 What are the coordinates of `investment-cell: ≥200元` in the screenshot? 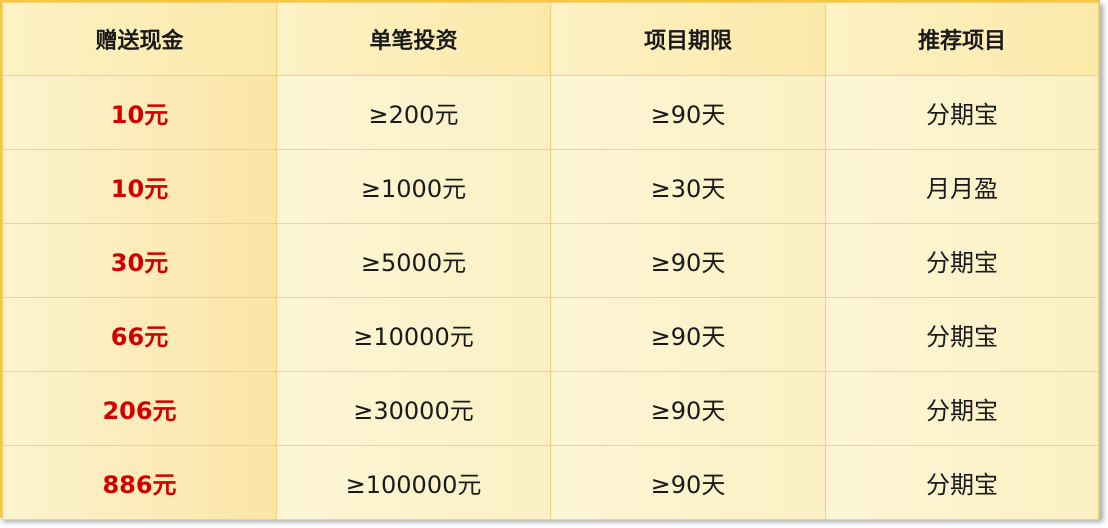 It's located at (413, 112).